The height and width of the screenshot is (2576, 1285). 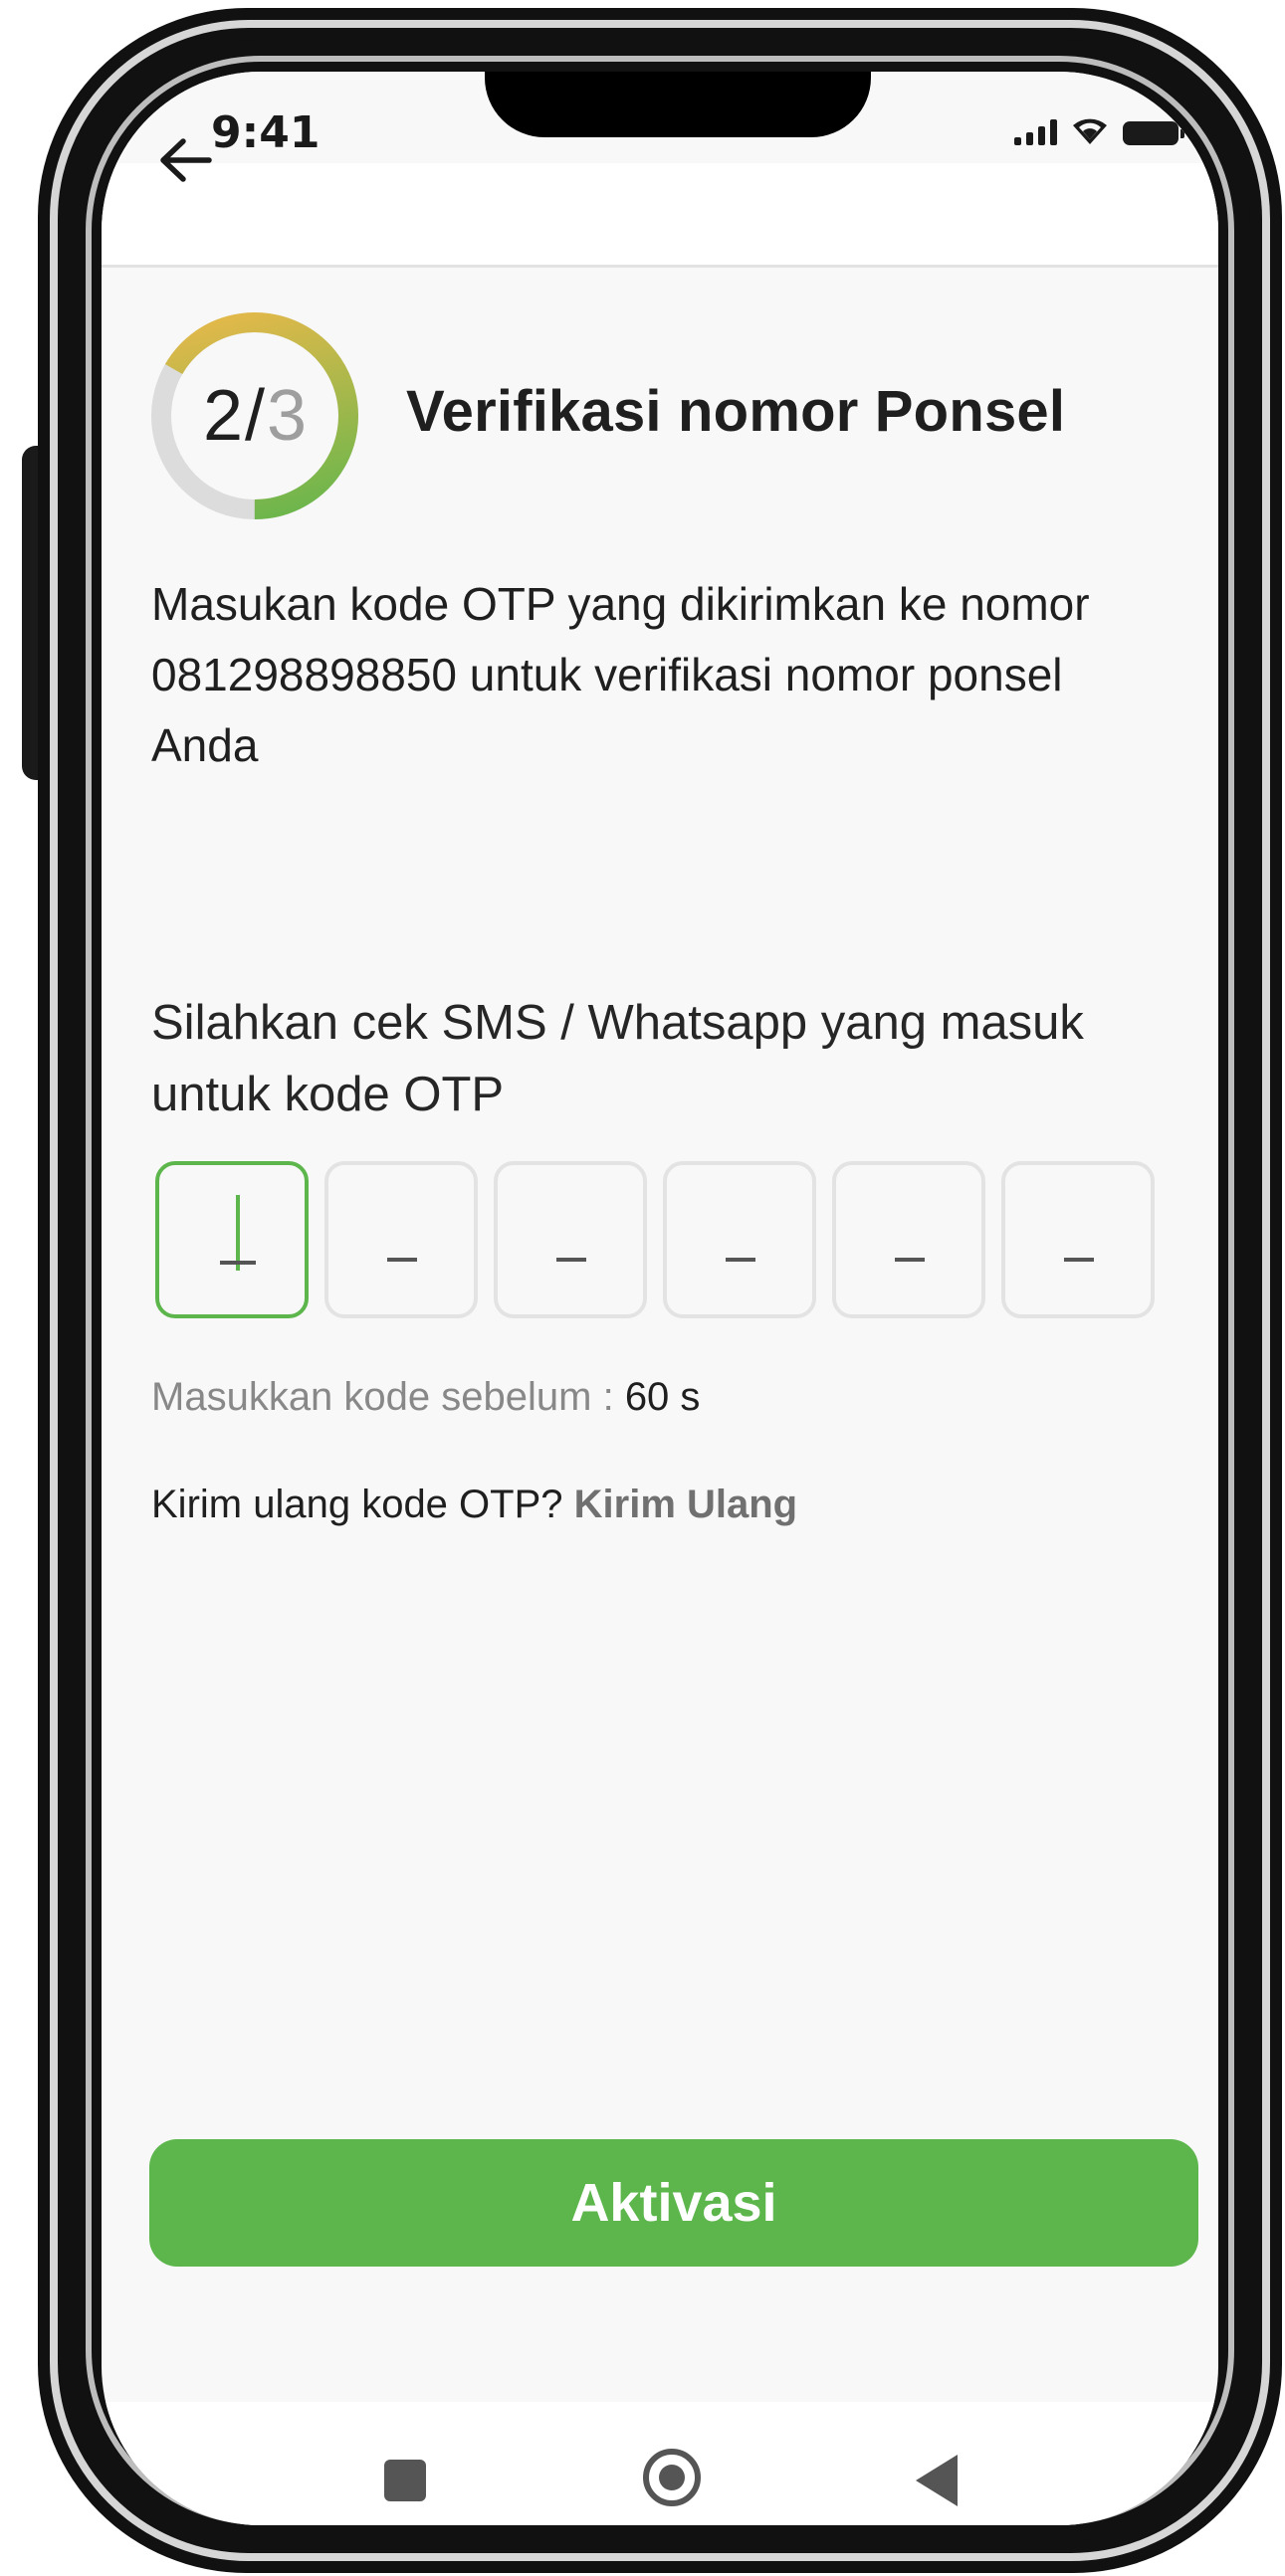 What do you see at coordinates (736, 411) in the screenshot?
I see `page-title: Verifikasi nomor Ponsel` at bounding box center [736, 411].